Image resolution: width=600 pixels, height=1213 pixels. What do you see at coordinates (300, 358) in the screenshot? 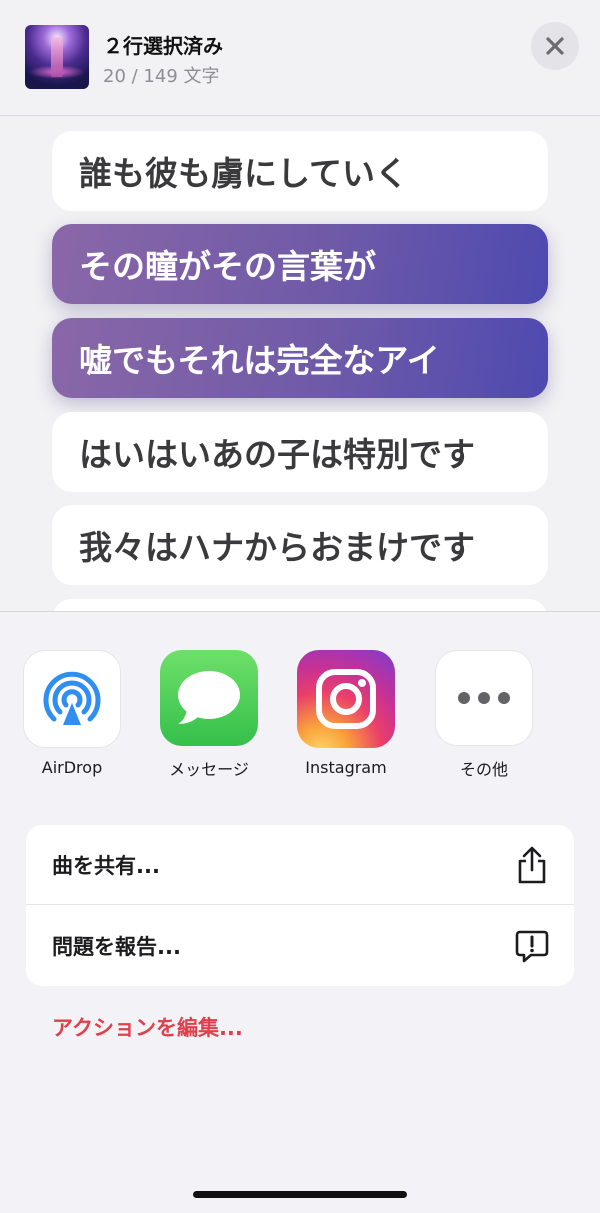
I see `lyric-line-selected: 嘘でもそれは完全なアイ` at bounding box center [300, 358].